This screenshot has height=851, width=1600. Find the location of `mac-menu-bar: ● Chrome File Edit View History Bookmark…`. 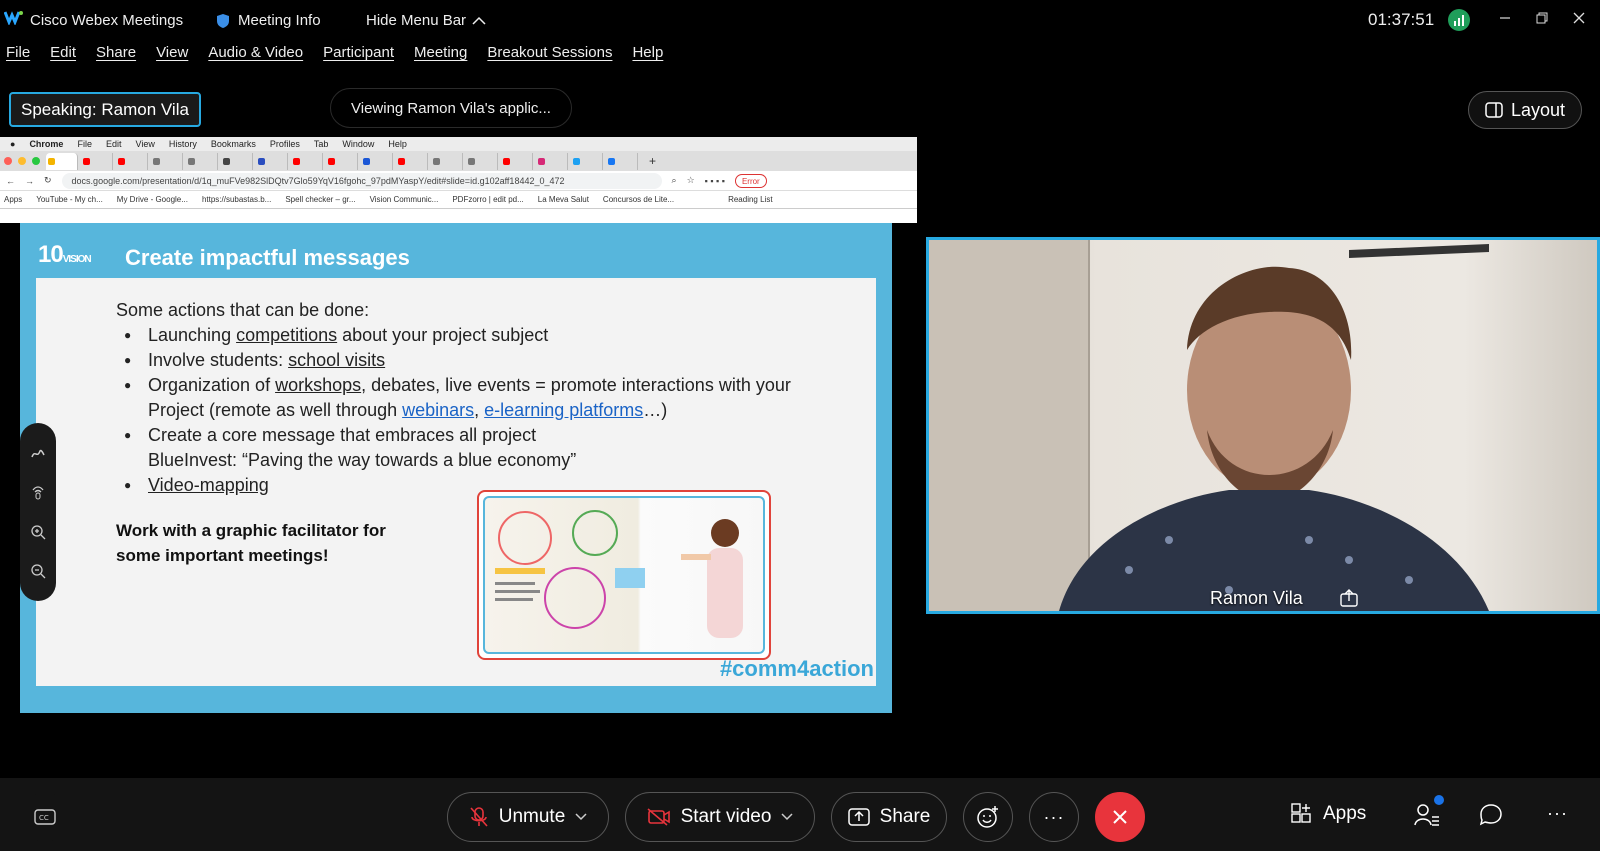

mac-menu-bar: ● Chrome File Edit View History Bookmark… is located at coordinates (458, 144).